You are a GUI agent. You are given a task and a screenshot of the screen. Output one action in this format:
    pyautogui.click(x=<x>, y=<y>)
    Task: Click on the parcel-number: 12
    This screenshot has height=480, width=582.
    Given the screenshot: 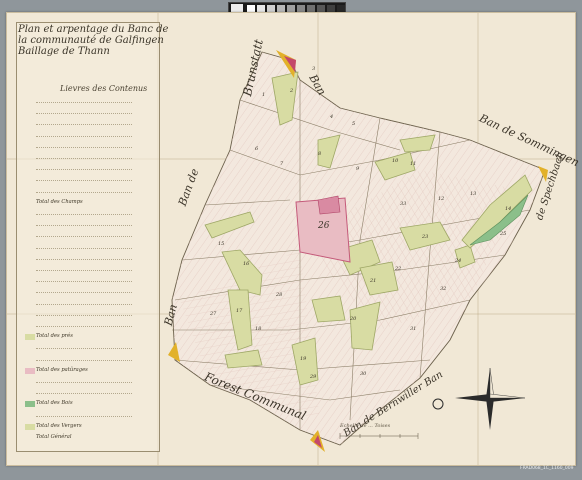 What is the action you would take?
    pyautogui.click(x=441, y=199)
    